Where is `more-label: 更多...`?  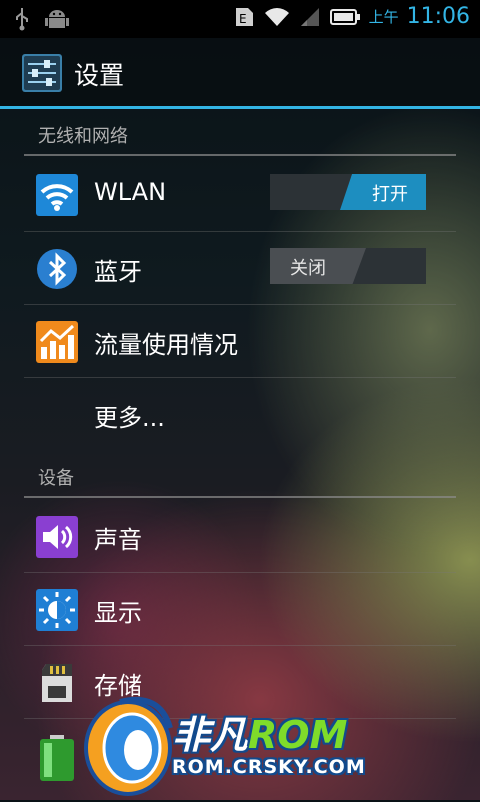
more-label: 更多... is located at coordinates (129, 418).